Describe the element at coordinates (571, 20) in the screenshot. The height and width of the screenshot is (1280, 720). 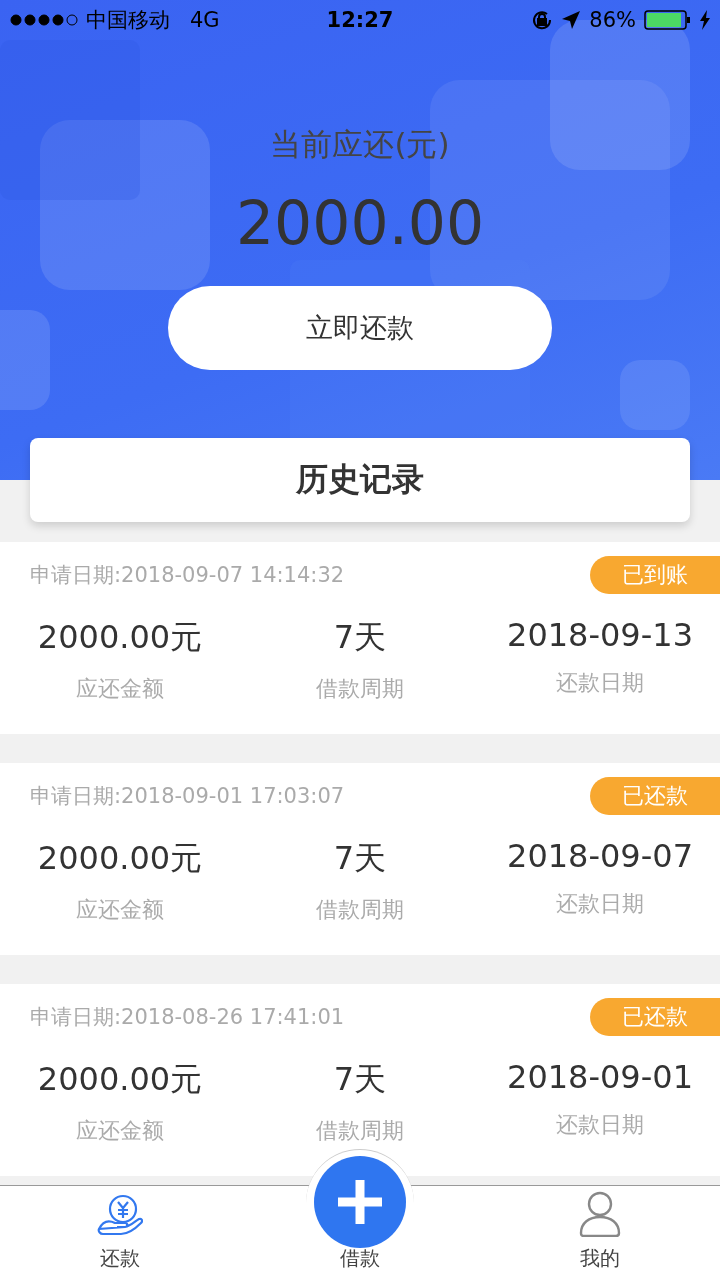
I see `location-arrow-icon` at that location.